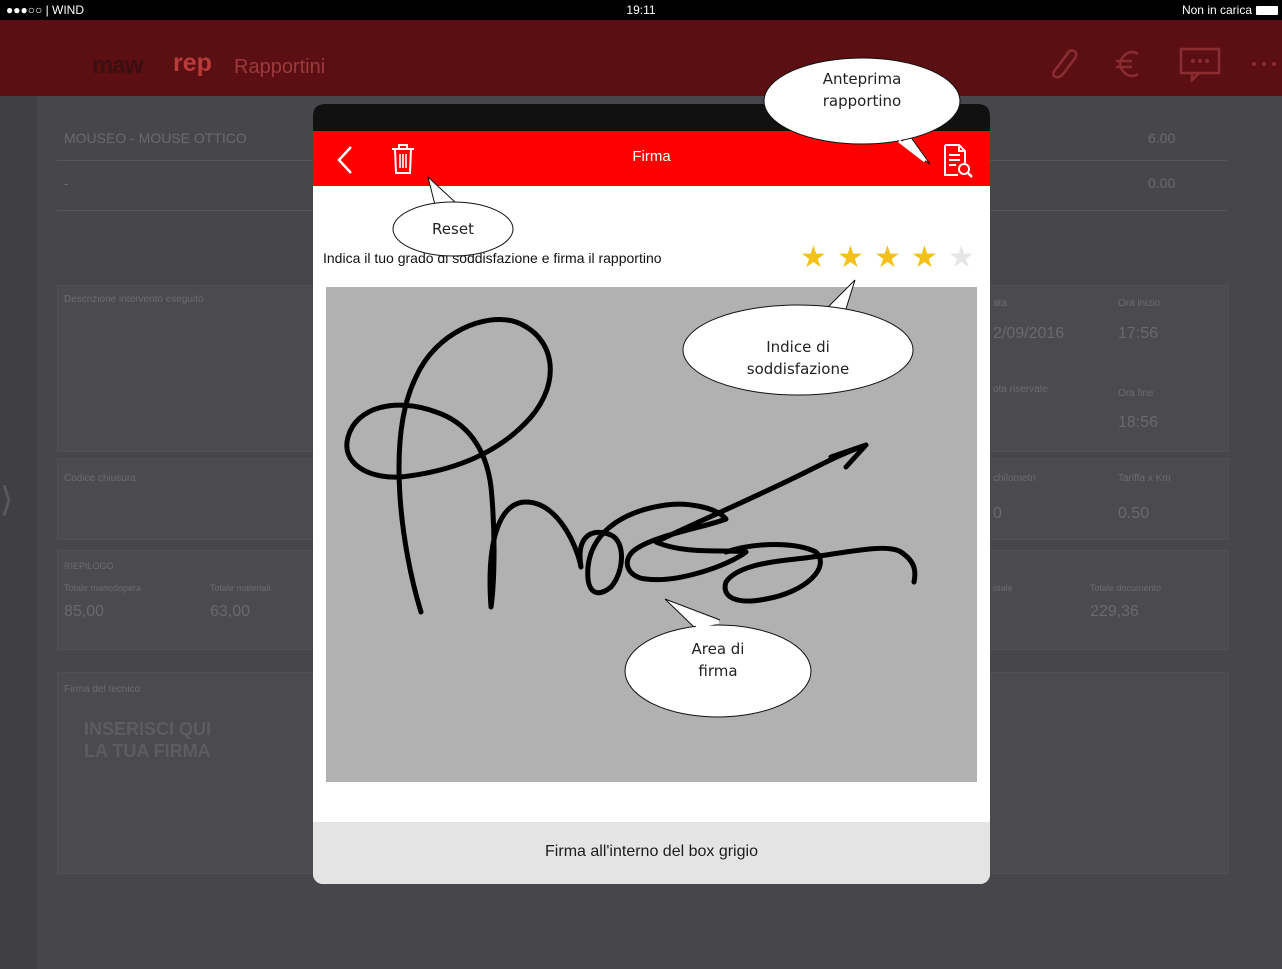 This screenshot has height=969, width=1282. Describe the element at coordinates (147, 751) in the screenshot. I see `placeholder-line-2: LA TUA FIRMA` at that location.